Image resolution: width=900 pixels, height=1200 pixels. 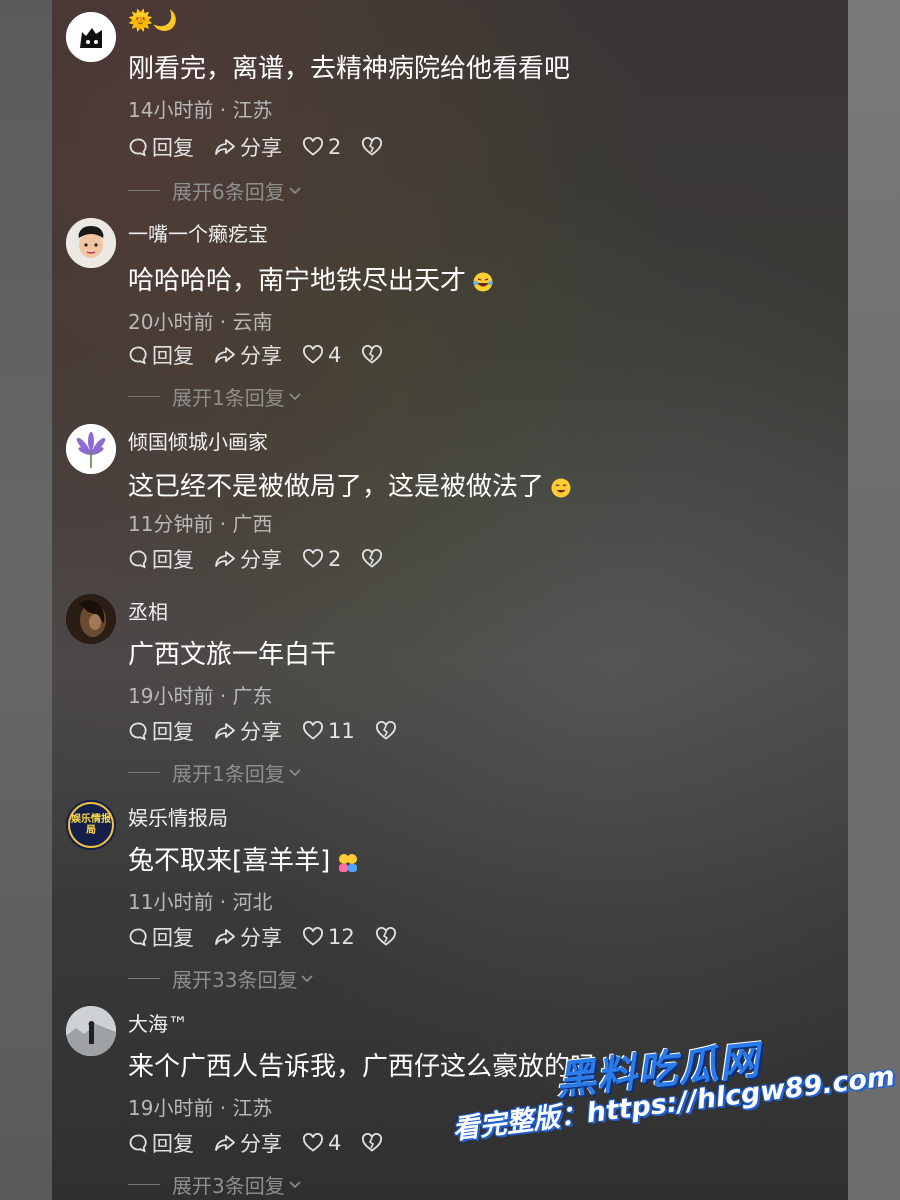 What do you see at coordinates (348, 862) in the screenshot?
I see `couple-emoji-icon` at bounding box center [348, 862].